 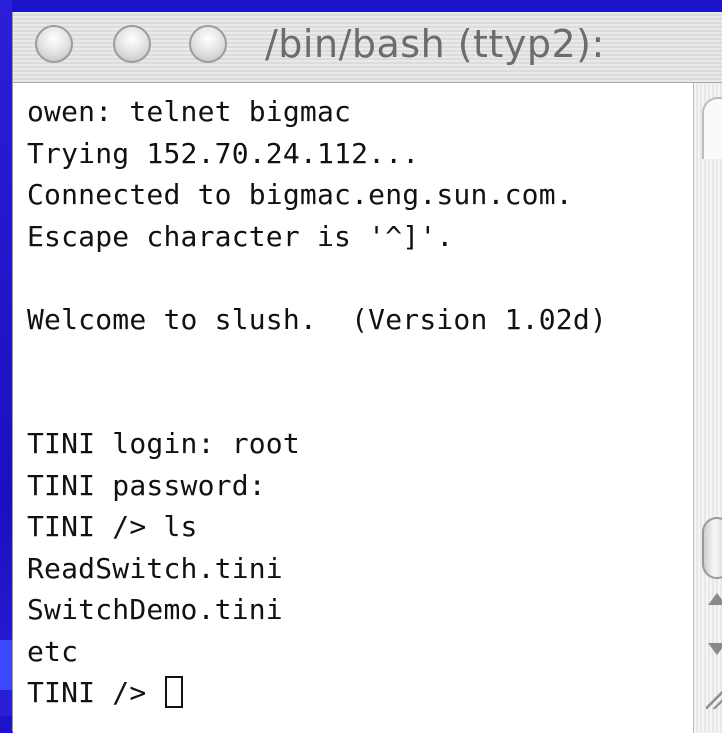 I want to click on terminal-prompt-line: TINI />, so click(x=105, y=692).